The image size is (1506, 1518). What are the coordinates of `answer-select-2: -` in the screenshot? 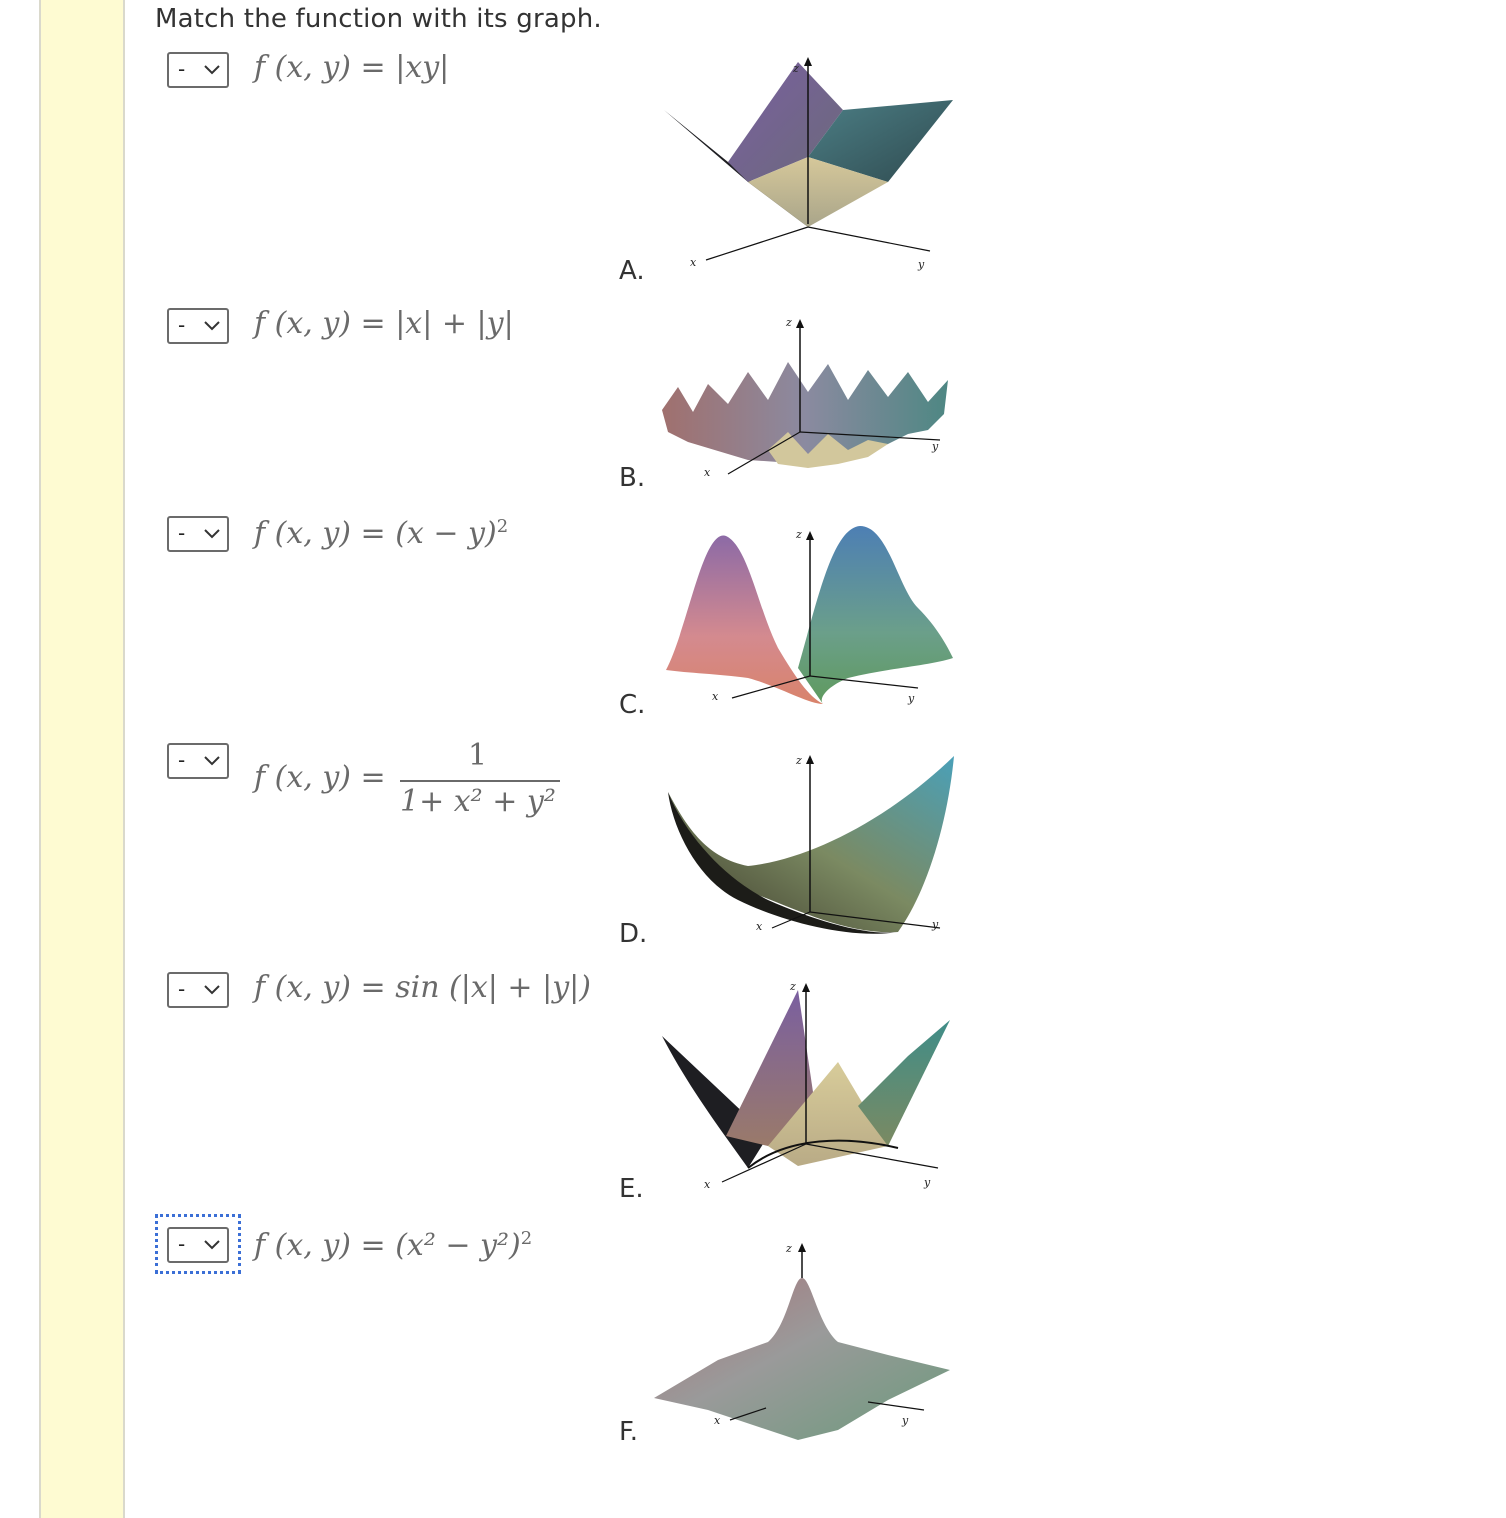 It's located at (198, 326).